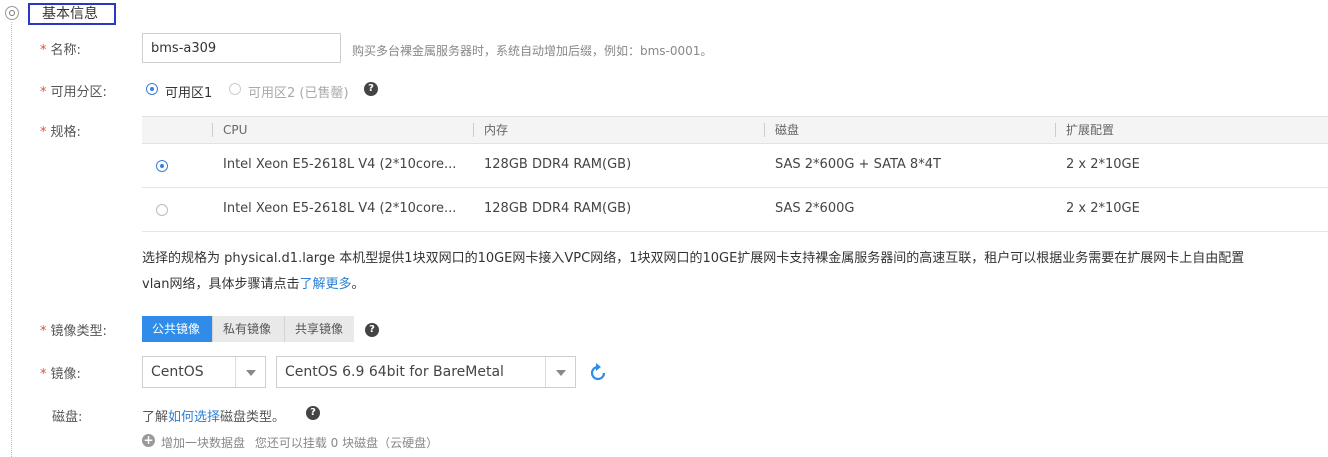 Image resolution: width=1328 pixels, height=457 pixels. What do you see at coordinates (598, 373) in the screenshot?
I see `refresh-icon` at bounding box center [598, 373].